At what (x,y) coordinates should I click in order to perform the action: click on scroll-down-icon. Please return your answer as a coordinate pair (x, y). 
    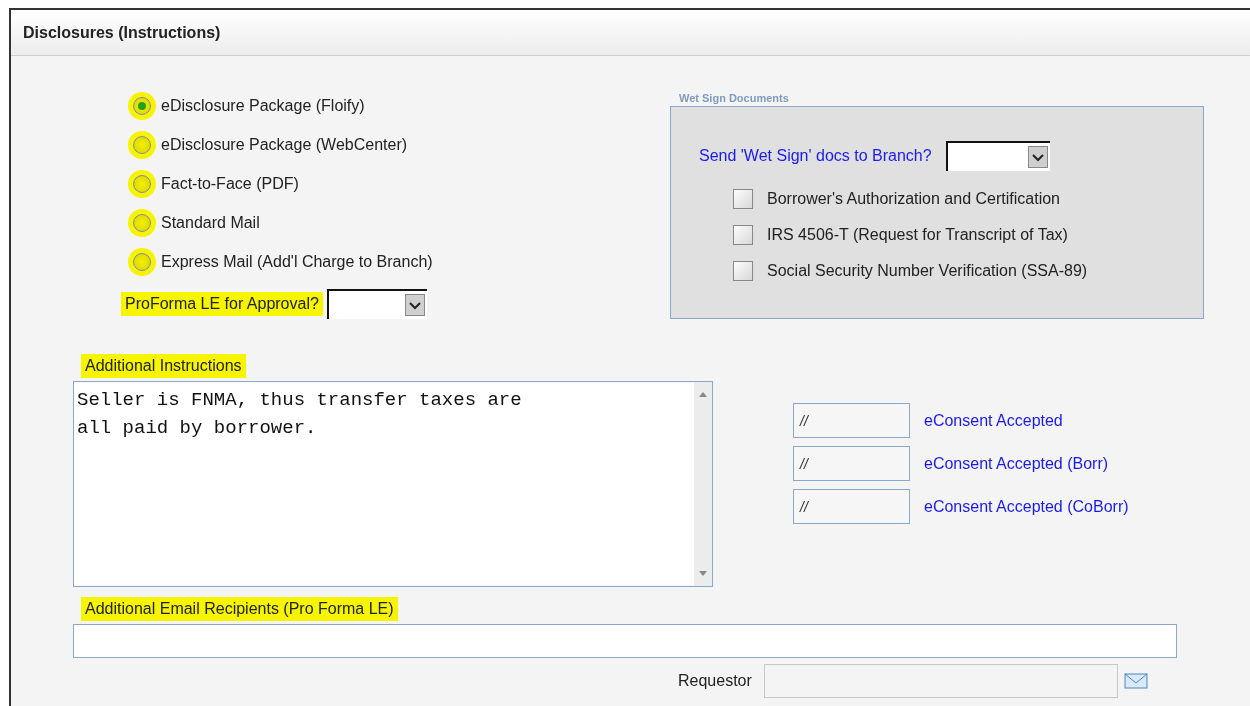
    Looking at the image, I should click on (703, 574).